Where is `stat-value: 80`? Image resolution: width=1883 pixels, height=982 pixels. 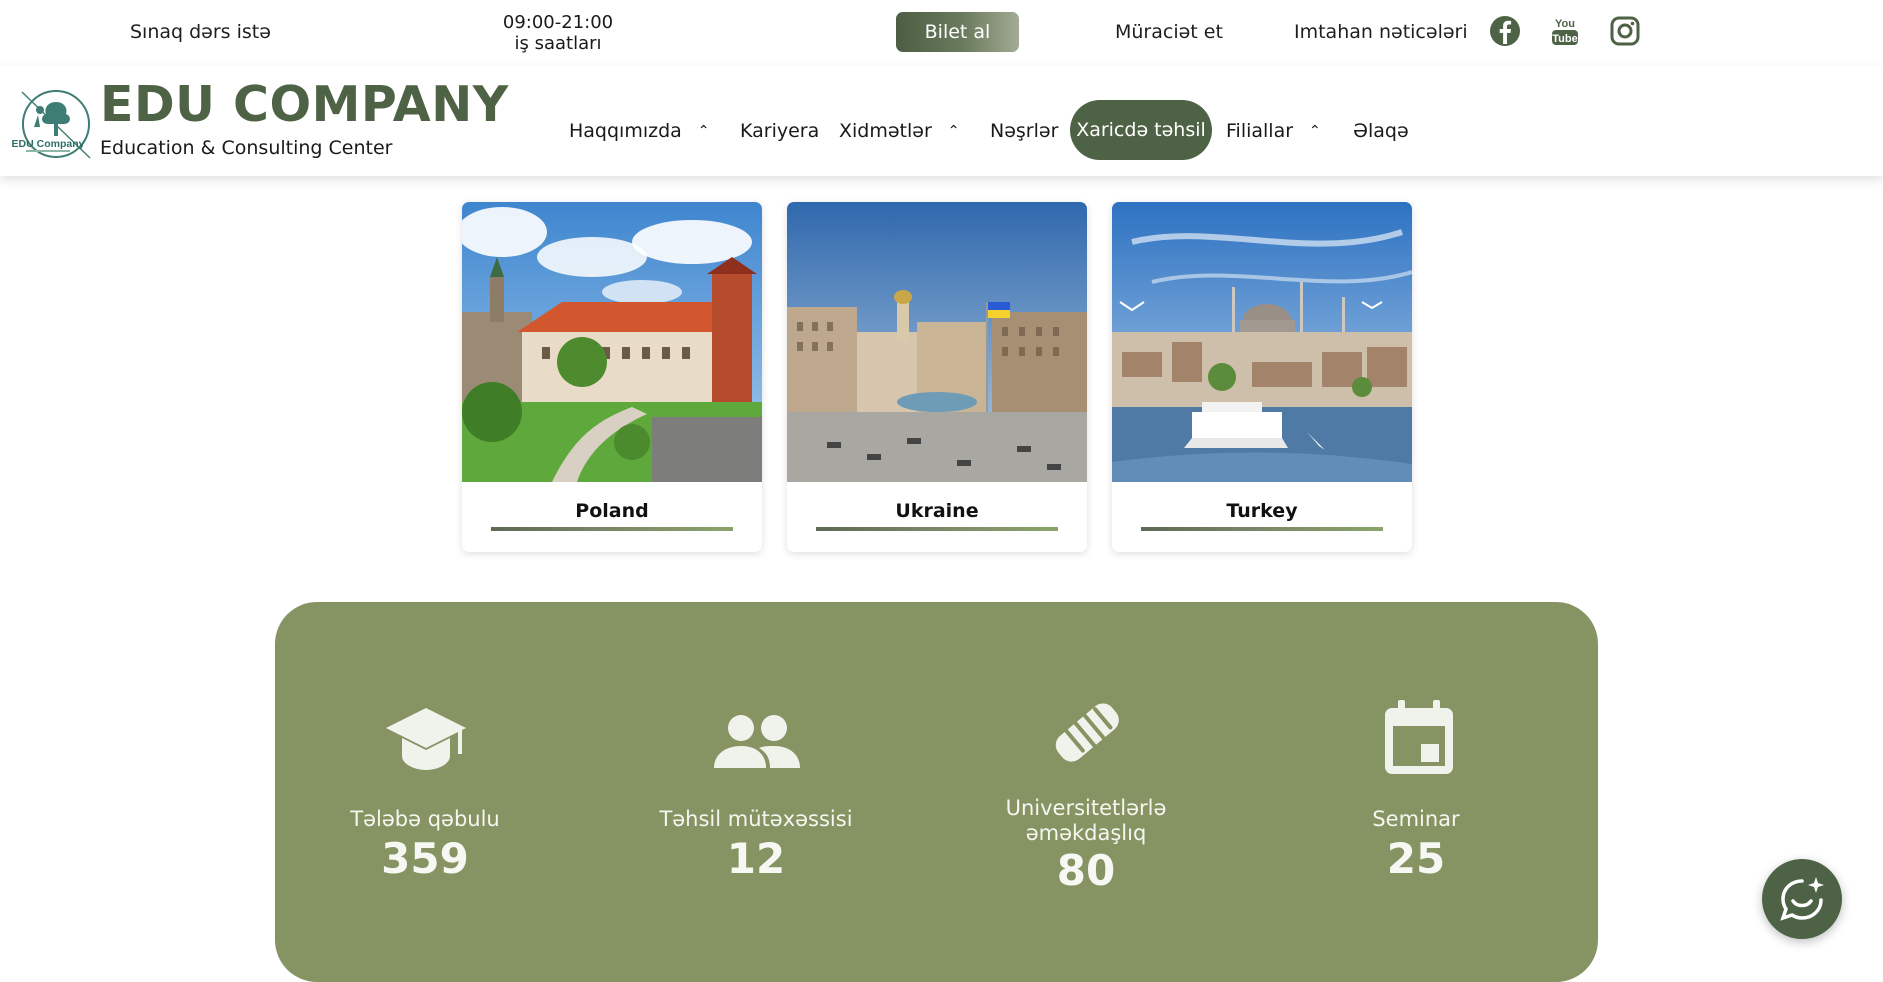
stat-value: 80 is located at coordinates (1086, 870).